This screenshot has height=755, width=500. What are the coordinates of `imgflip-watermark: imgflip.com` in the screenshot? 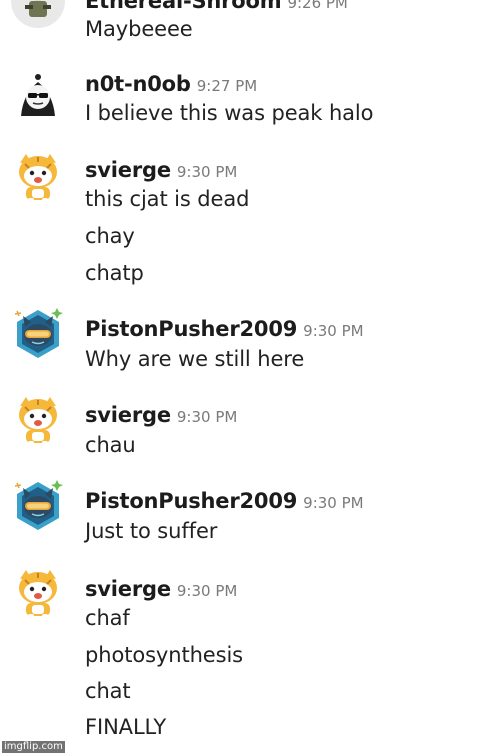 It's located at (33, 747).